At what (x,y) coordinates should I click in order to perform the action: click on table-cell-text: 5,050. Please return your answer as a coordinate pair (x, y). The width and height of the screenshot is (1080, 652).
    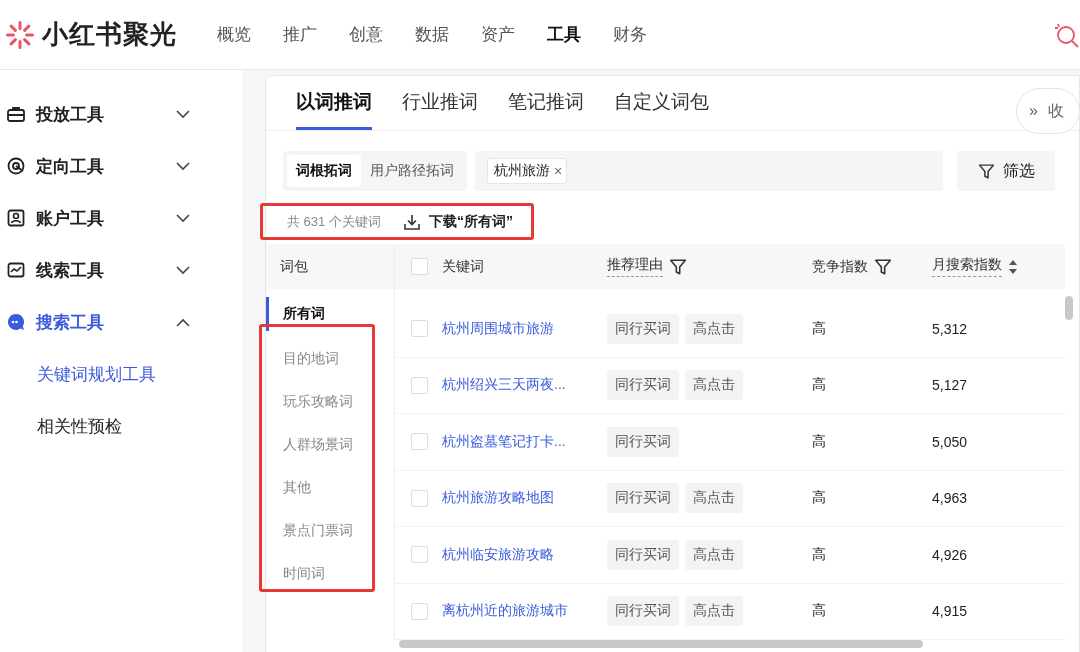
    Looking at the image, I should click on (950, 441).